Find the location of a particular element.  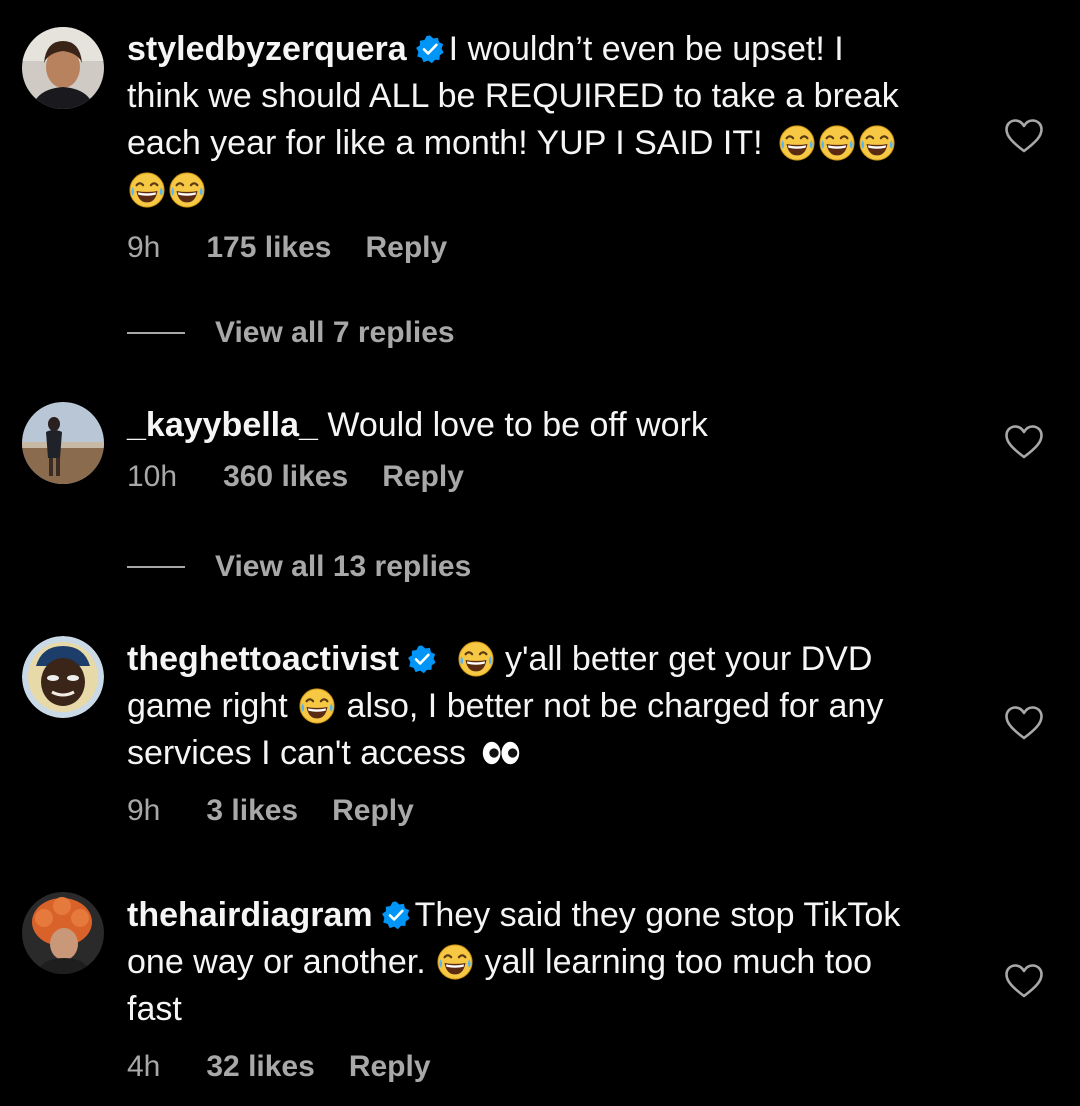

comment-text: yall learning too much too is located at coordinates (678, 962).